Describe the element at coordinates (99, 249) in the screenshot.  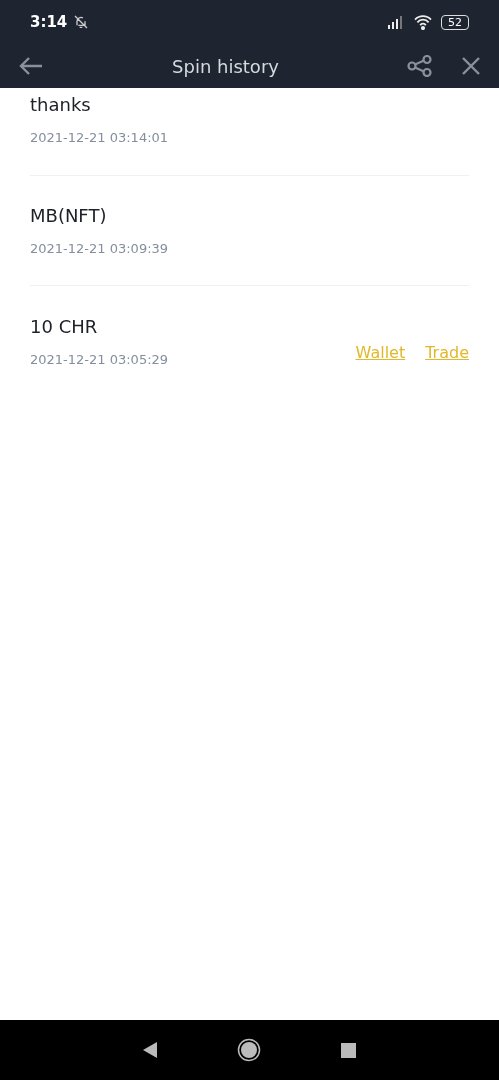
I see `entry-time: 2021-12-21 03:09:39` at that location.